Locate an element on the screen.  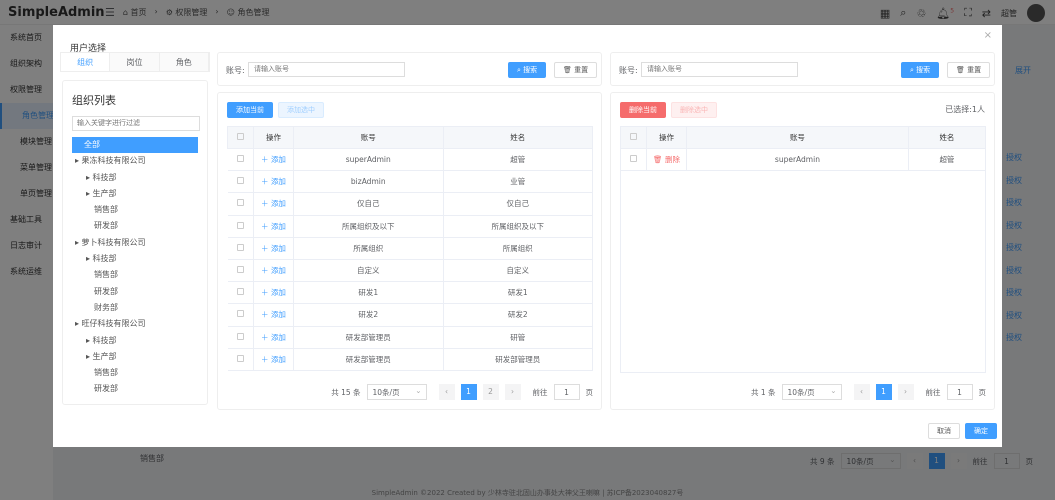
cell-account: 所属组织及以下 is located at coordinates (368, 226).